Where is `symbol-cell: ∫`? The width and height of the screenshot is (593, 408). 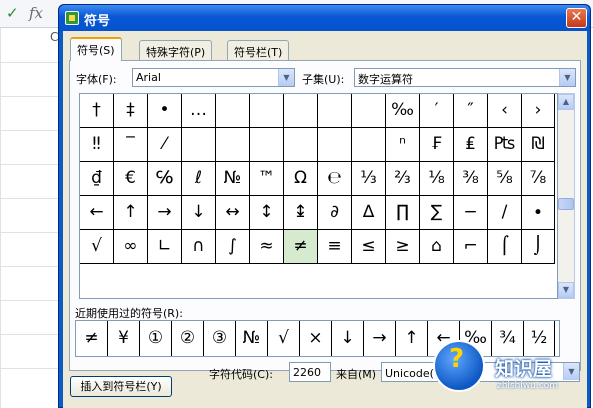 symbol-cell: ∫ is located at coordinates (233, 247).